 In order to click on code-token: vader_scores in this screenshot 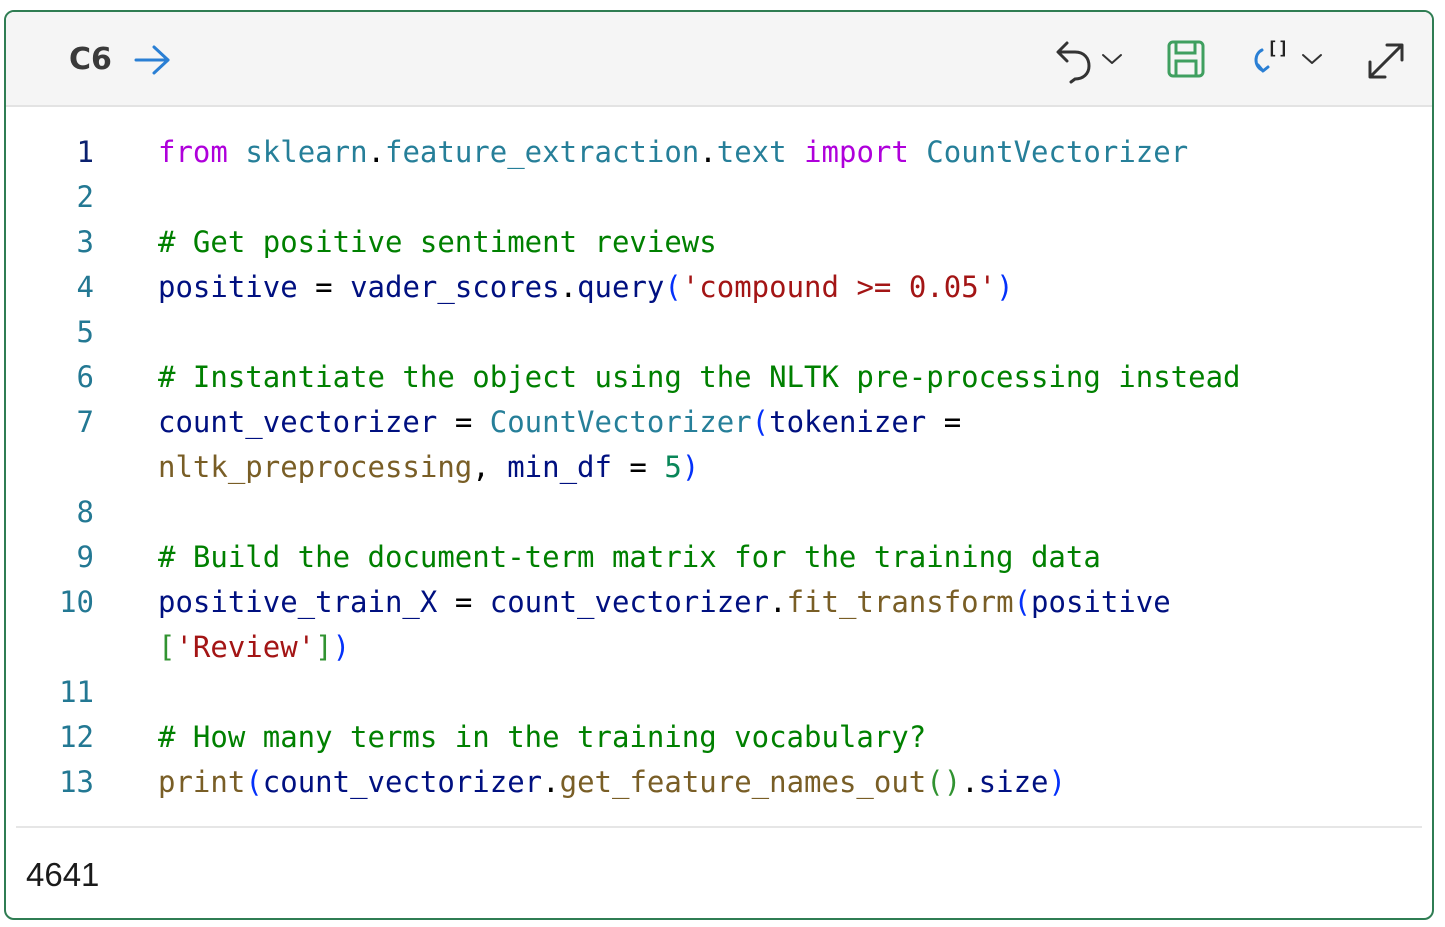, I will do `click(455, 287)`.